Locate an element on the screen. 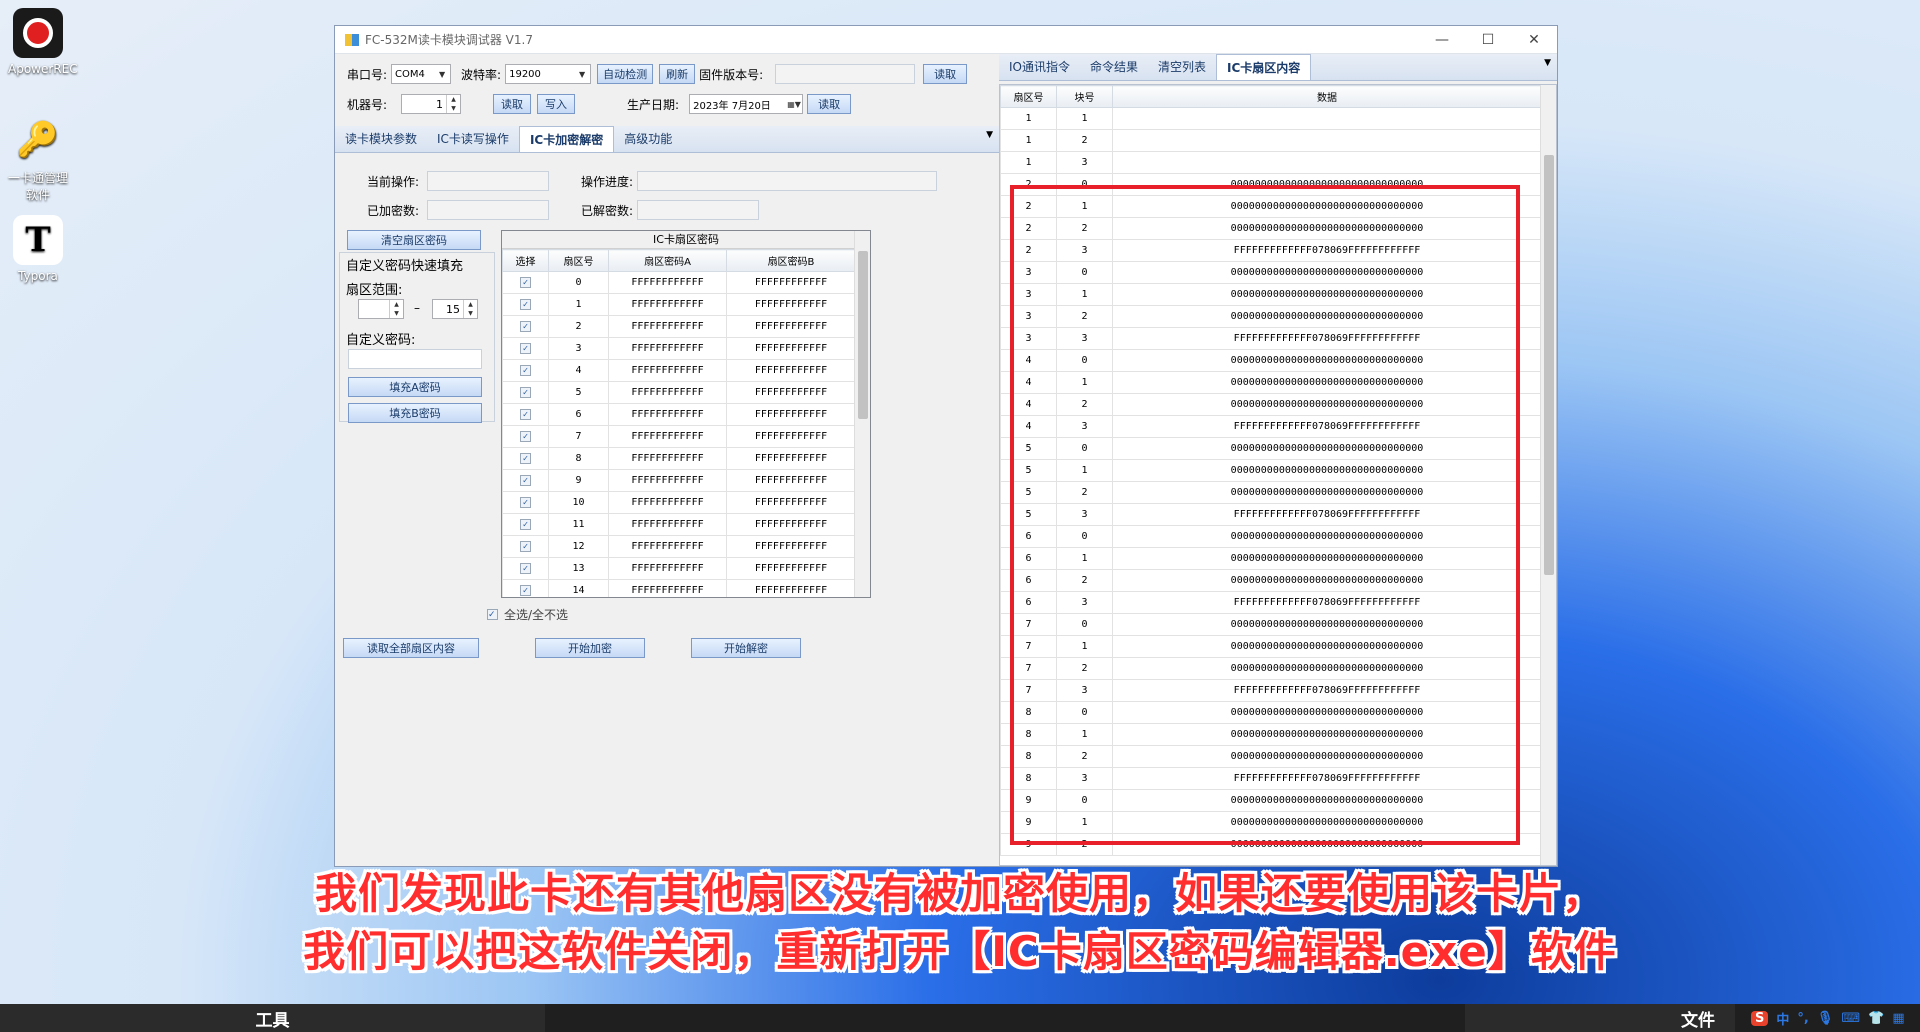 The width and height of the screenshot is (1920, 1032). select-all-checkbox: ✓ is located at coordinates (492, 614).